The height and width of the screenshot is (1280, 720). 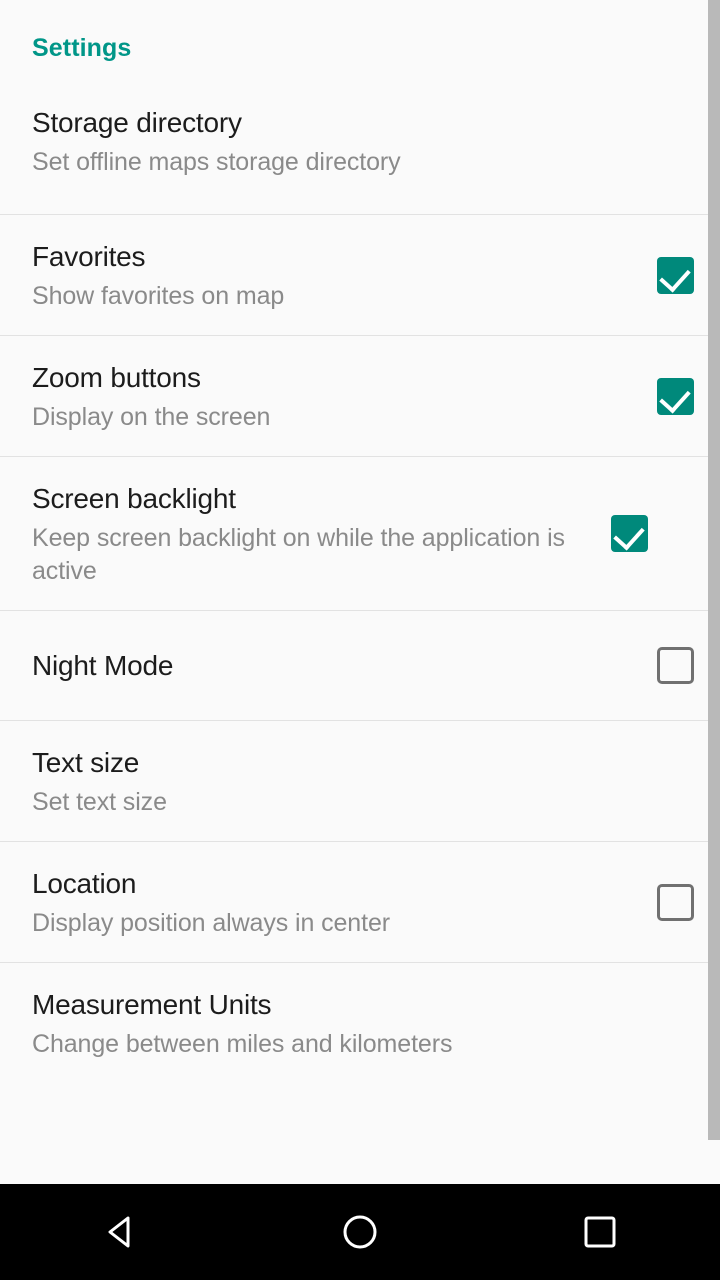 I want to click on checkbox-night-mode, so click(x=675, y=665).